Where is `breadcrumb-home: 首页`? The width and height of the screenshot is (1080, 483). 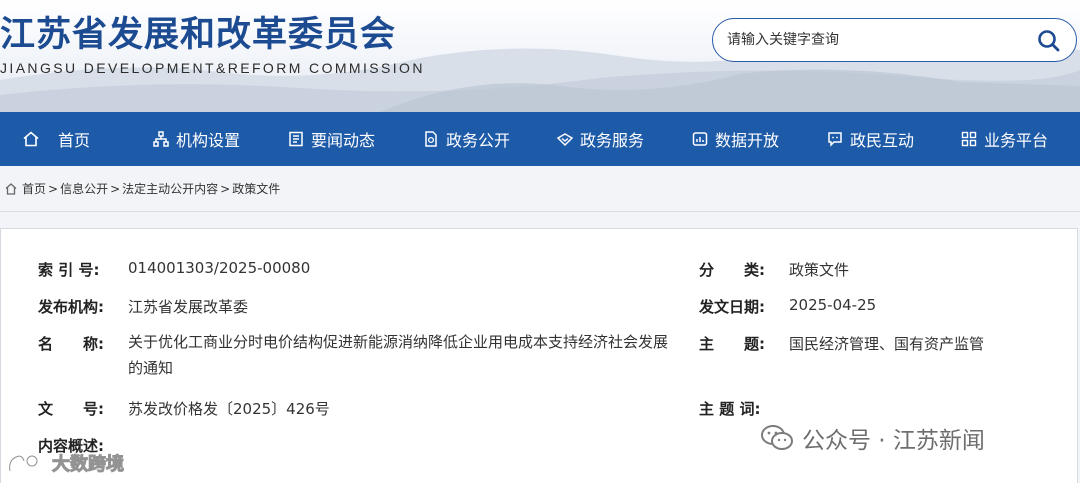 breadcrumb-home: 首页 is located at coordinates (34, 188).